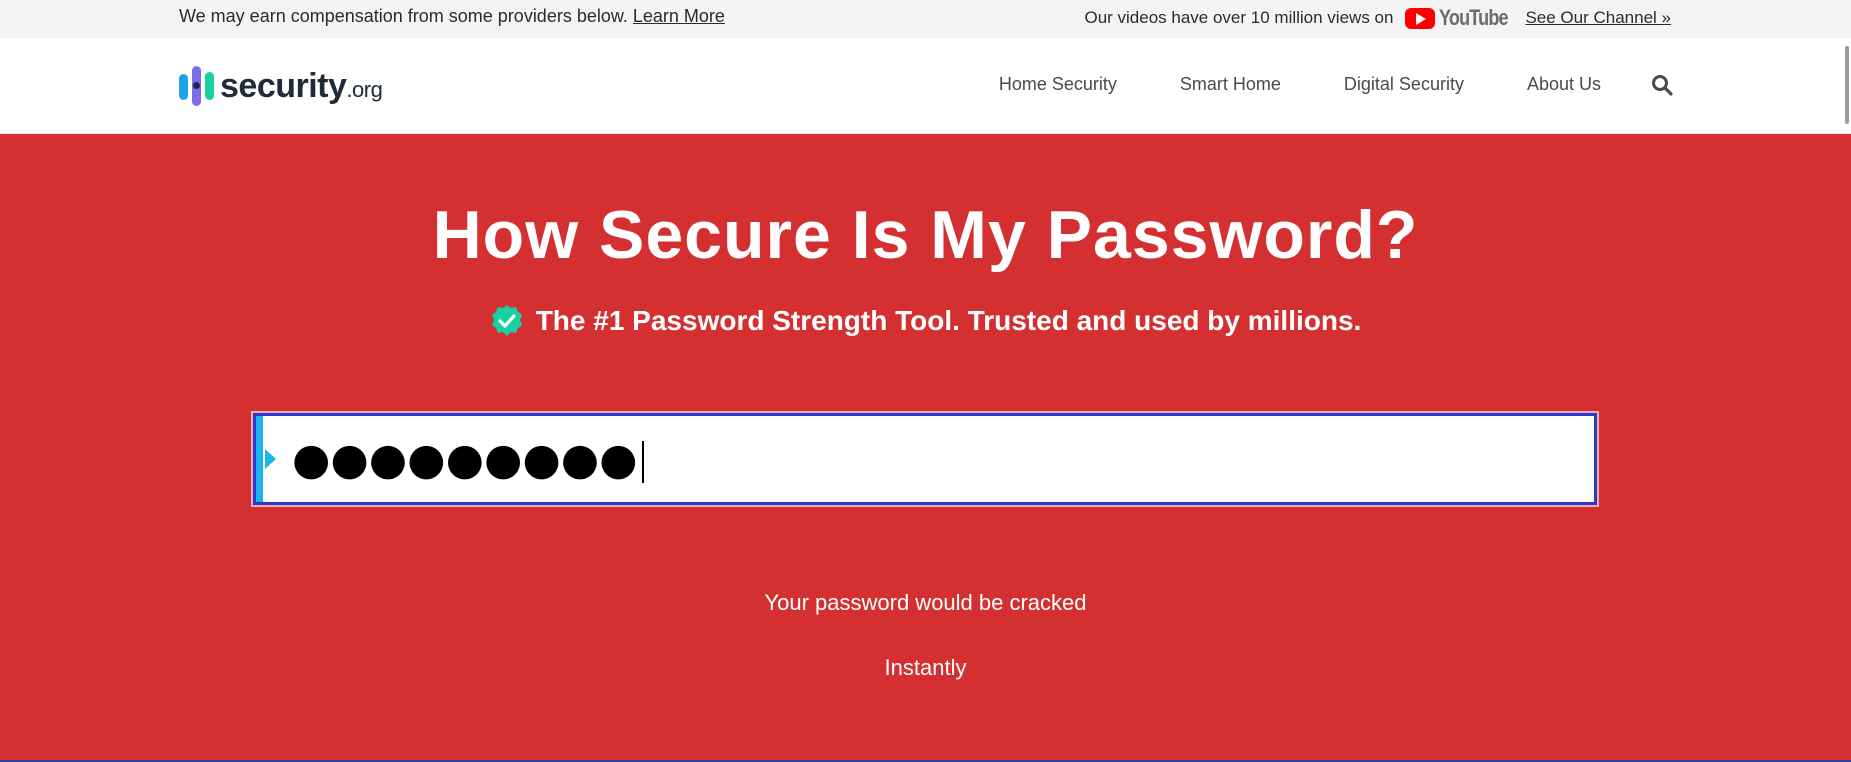 The image size is (1851, 762). Describe the element at coordinates (925, 235) in the screenshot. I see `page-title: How Secure Is My Password?` at that location.